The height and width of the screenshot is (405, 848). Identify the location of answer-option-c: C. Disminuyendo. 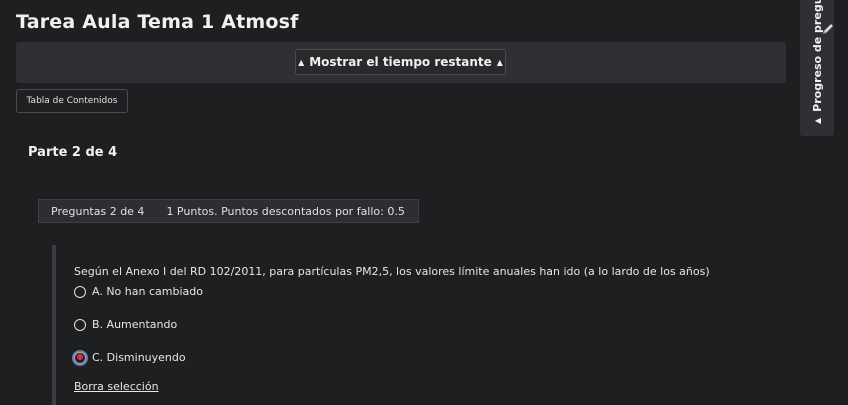
(130, 357).